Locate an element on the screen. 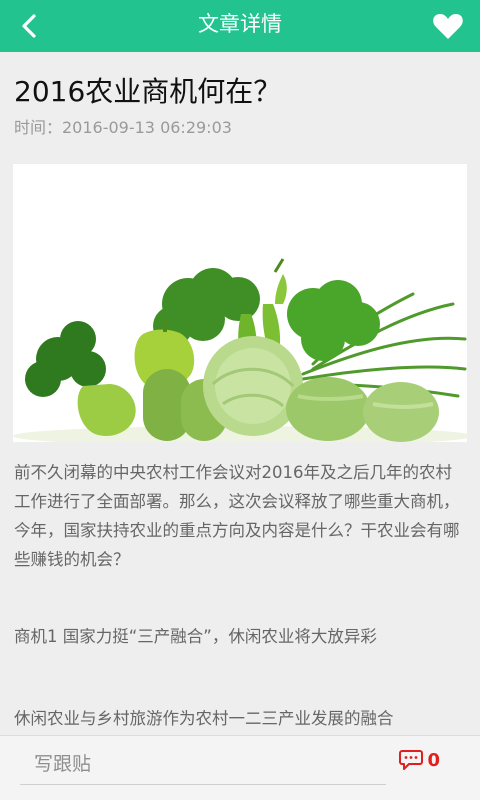 The width and height of the screenshot is (480, 800). comment-bubble-icon is located at coordinates (411, 760).